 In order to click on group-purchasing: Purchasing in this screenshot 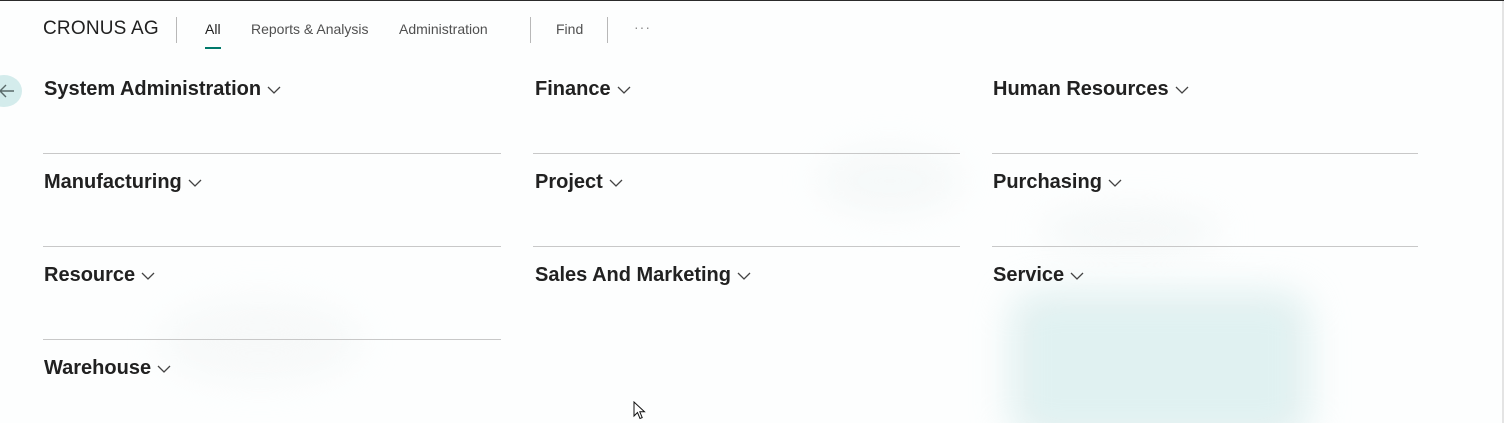, I will do `click(1057, 182)`.